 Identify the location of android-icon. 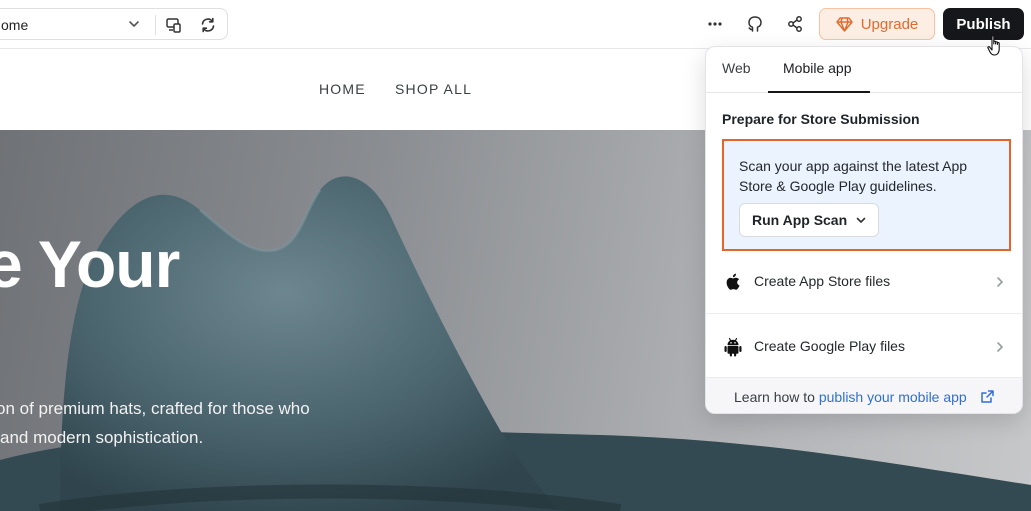
(733, 347).